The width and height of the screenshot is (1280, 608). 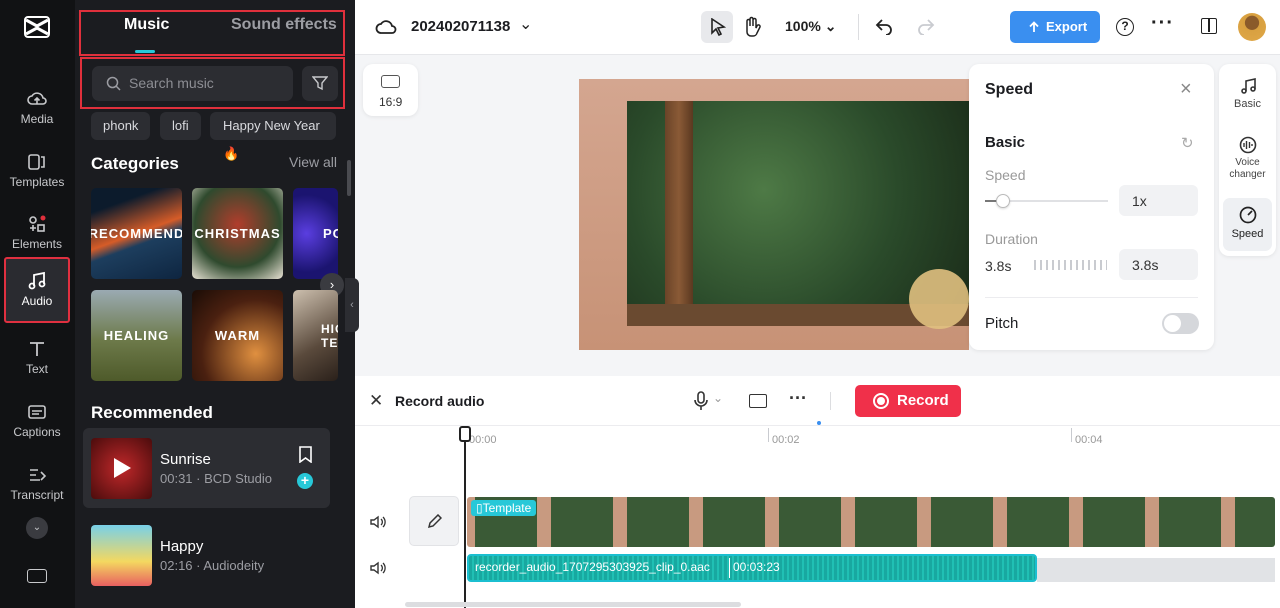 What do you see at coordinates (284, 25) in the screenshot?
I see `tab-sound-effects: Sound effects` at bounding box center [284, 25].